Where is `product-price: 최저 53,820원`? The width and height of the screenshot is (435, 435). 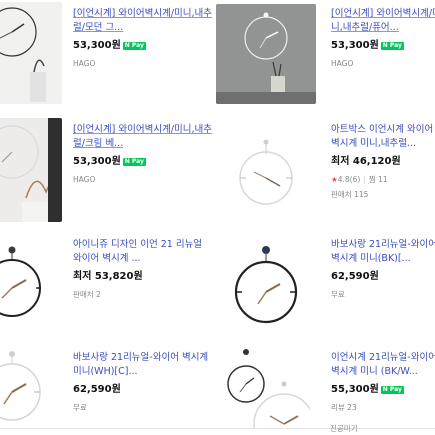
product-price: 최저 53,820원 is located at coordinates (108, 276).